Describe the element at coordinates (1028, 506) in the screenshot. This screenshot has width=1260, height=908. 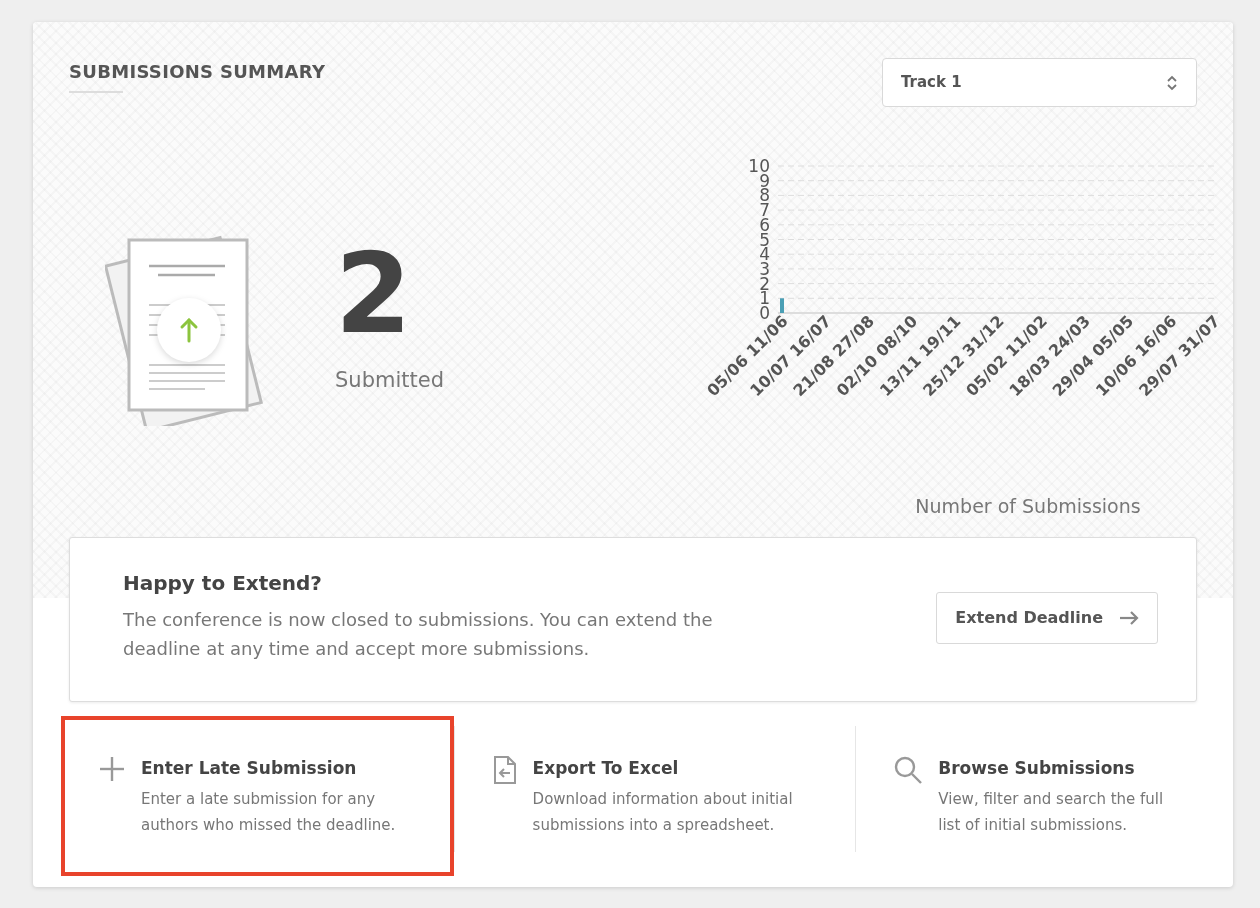
I see `axis-title: Number of Submissions` at that location.